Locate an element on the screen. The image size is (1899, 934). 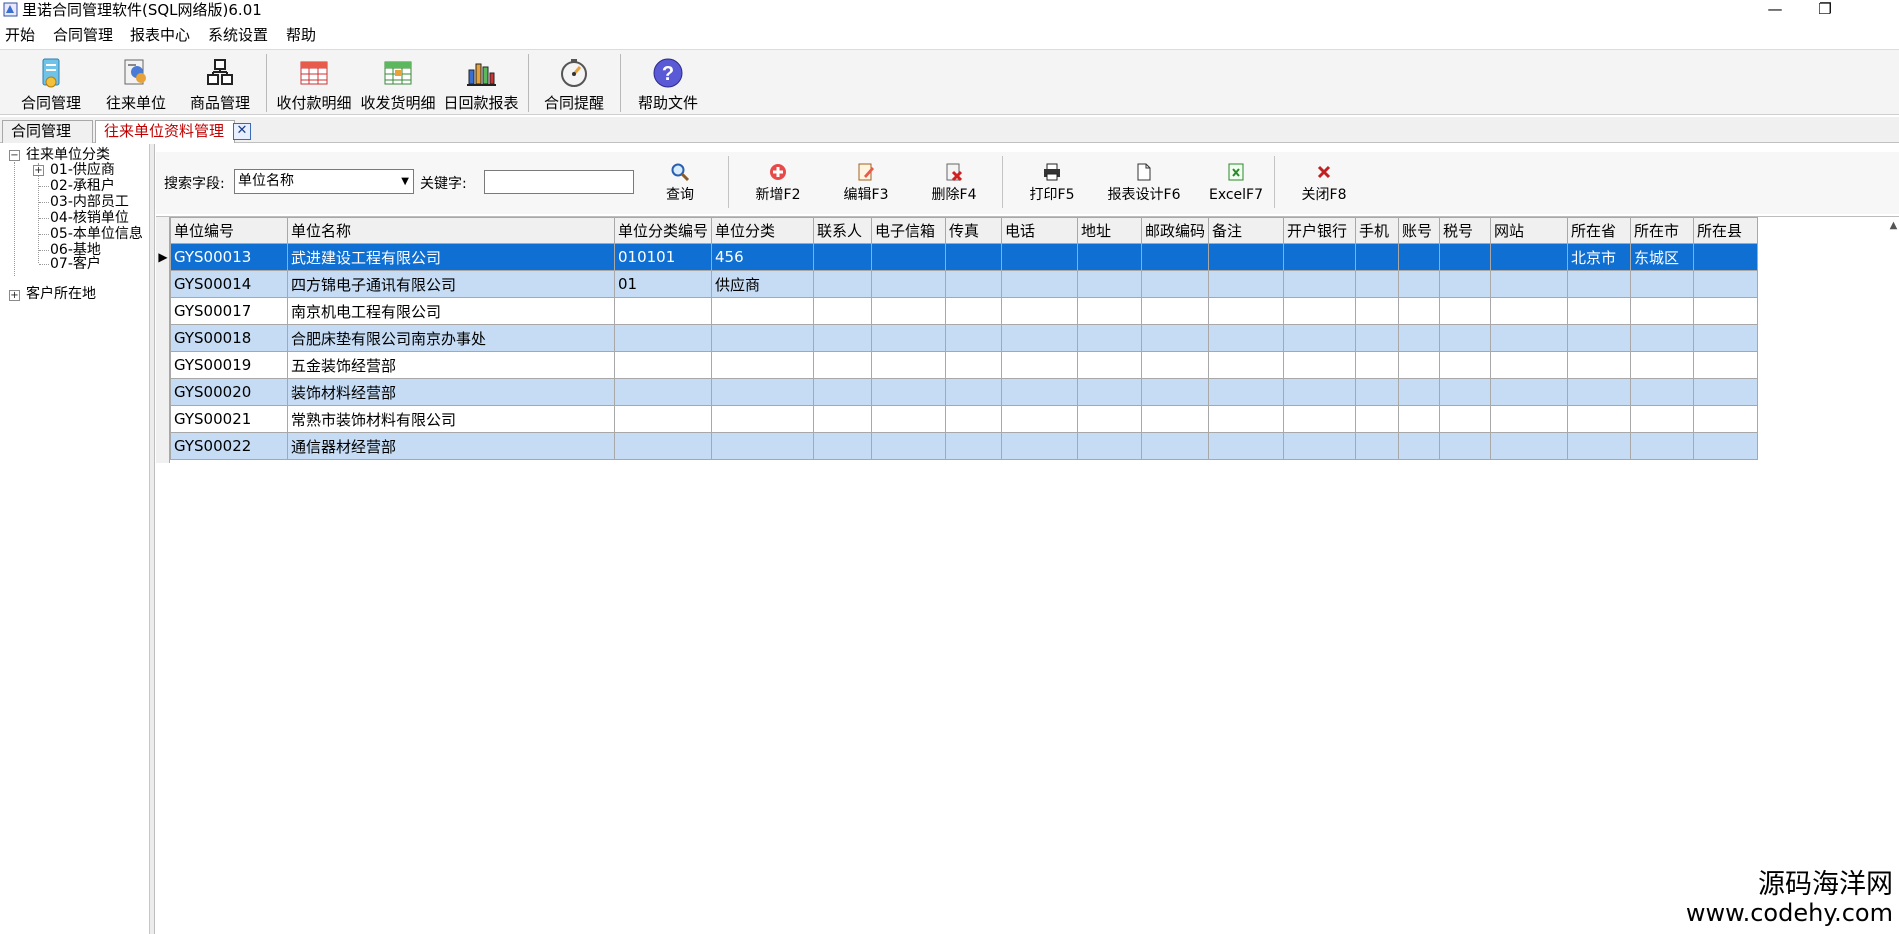
toolbar-help-button: ? 帮助文件 is located at coordinates (668, 83).